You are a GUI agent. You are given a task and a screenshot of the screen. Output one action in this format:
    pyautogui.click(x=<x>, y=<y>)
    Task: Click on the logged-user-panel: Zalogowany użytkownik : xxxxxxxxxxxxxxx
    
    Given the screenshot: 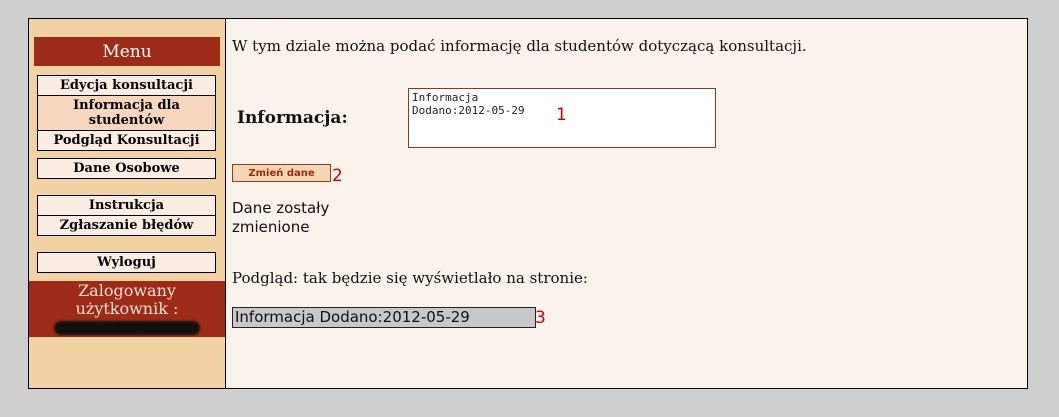 What is the action you would take?
    pyautogui.click(x=127, y=309)
    